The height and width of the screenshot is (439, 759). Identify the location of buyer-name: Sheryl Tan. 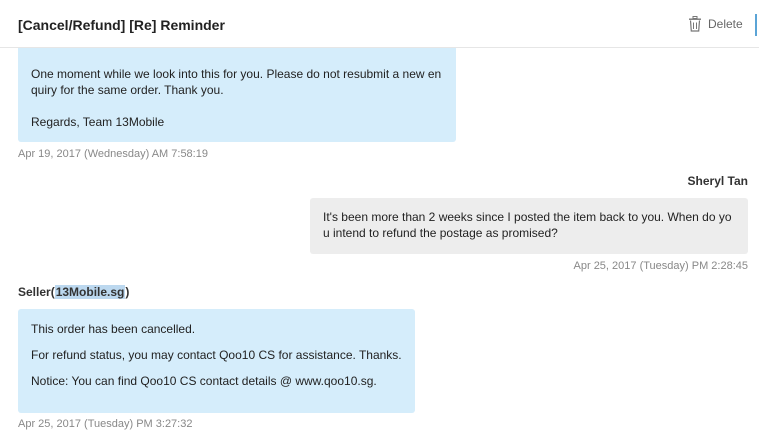
(717, 181).